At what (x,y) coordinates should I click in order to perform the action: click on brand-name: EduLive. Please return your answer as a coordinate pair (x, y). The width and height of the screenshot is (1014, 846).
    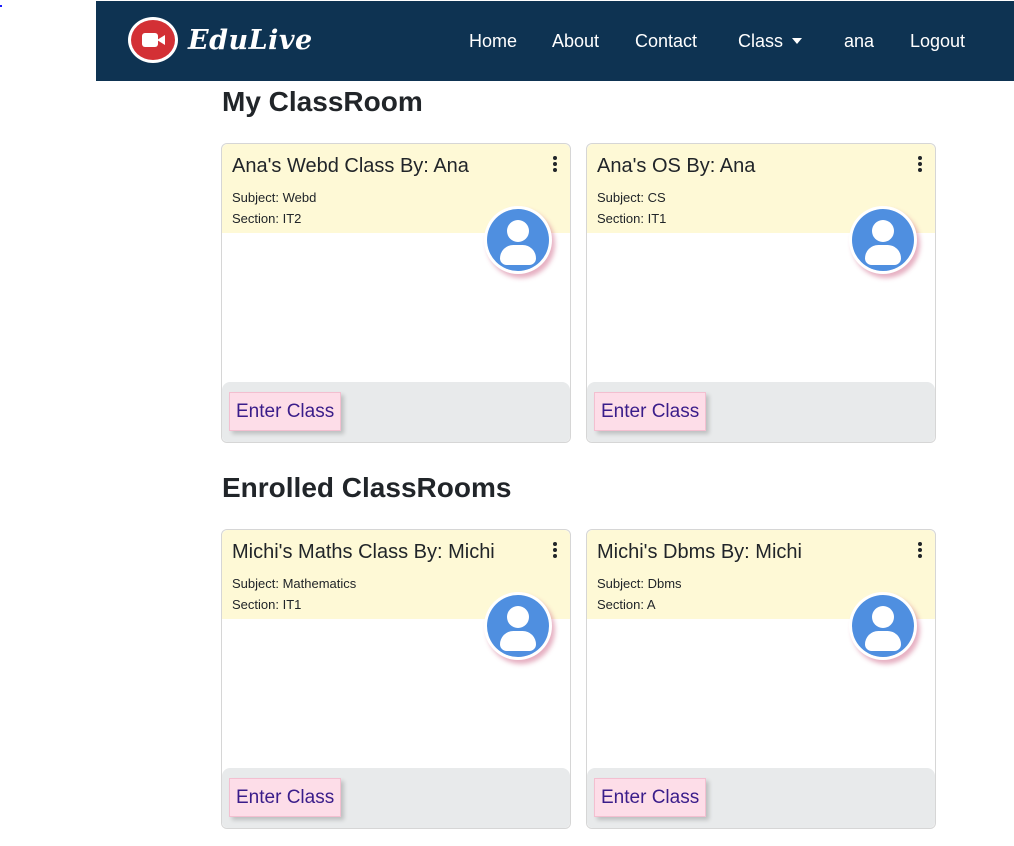
    Looking at the image, I should click on (250, 40).